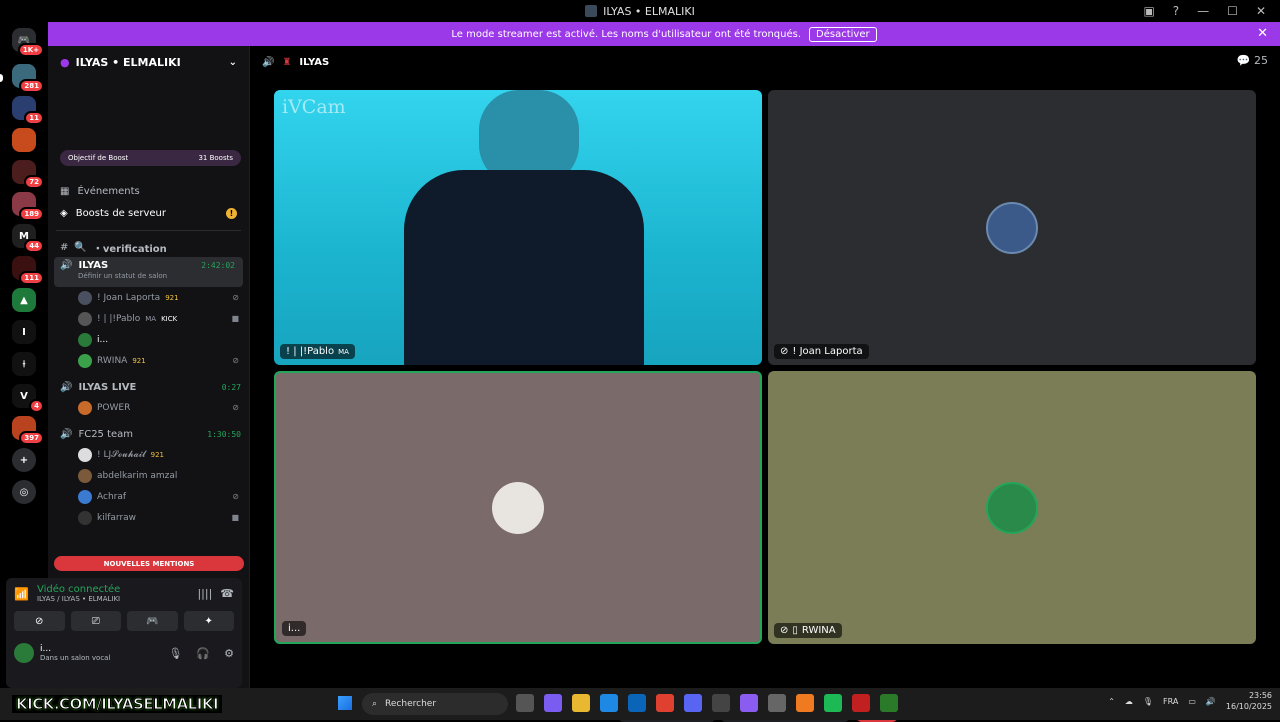  What do you see at coordinates (148, 387) in the screenshot?
I see `voice-channel-live: 🔊 ILYAS LIVE 0:27` at bounding box center [148, 387].